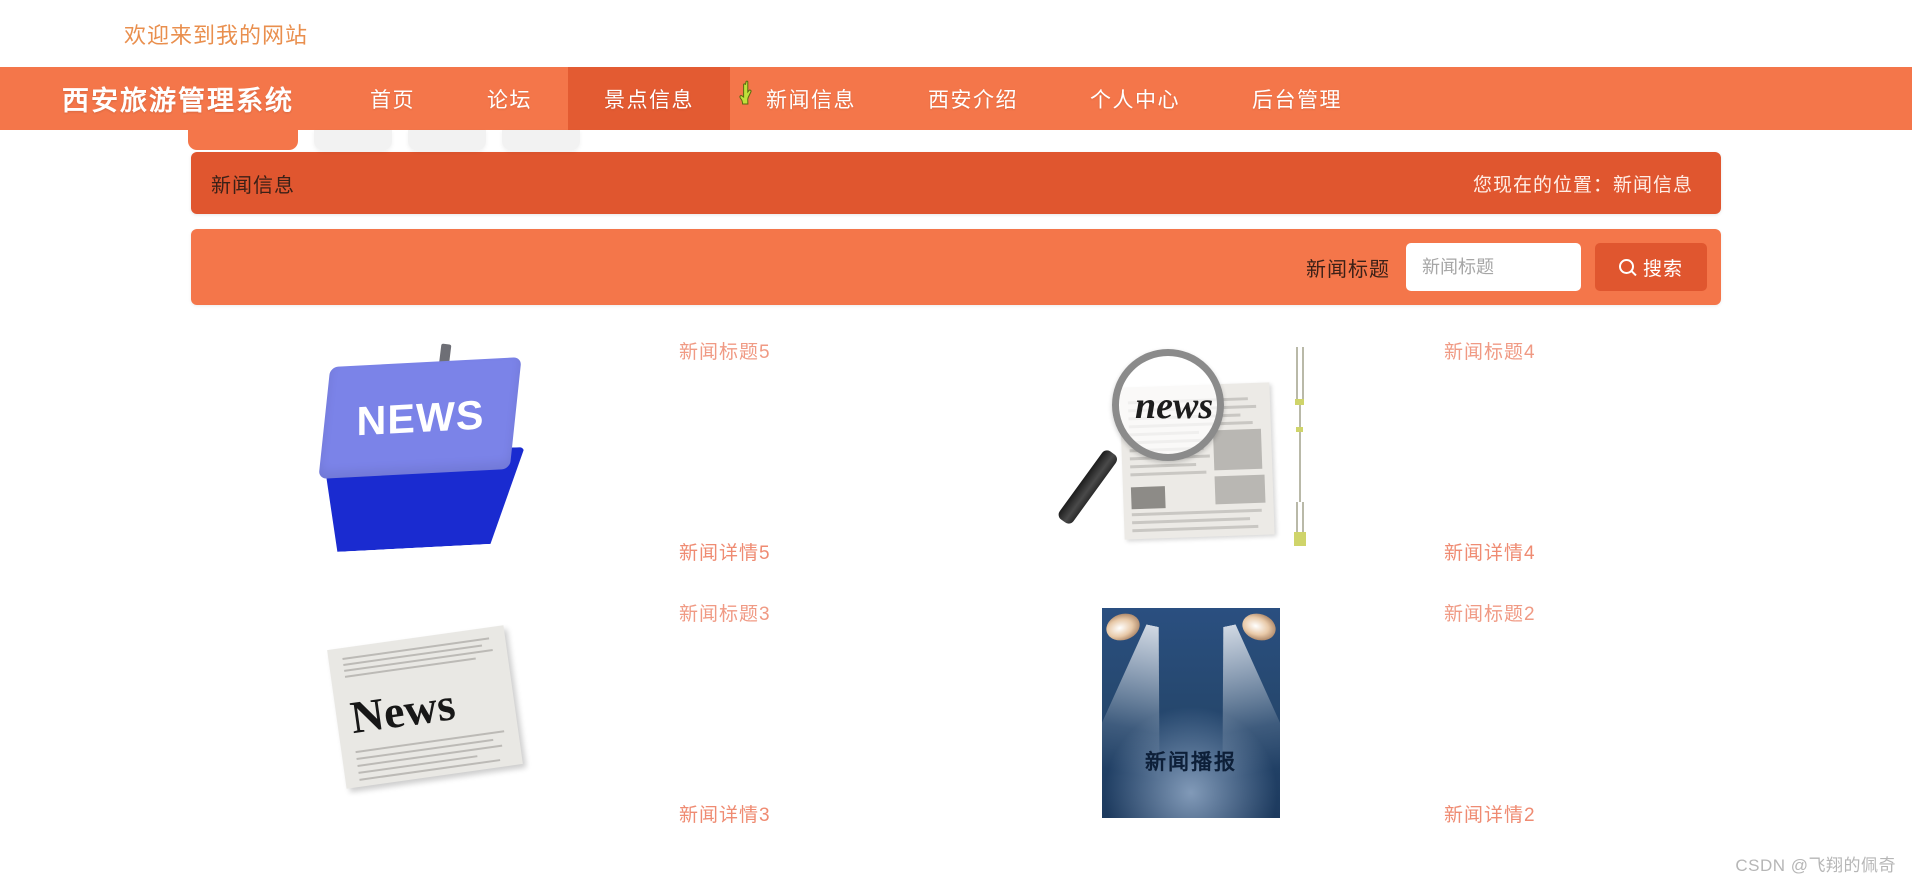 The image size is (1912, 886). What do you see at coordinates (1493, 267) in the screenshot?
I see `search-input` at bounding box center [1493, 267].